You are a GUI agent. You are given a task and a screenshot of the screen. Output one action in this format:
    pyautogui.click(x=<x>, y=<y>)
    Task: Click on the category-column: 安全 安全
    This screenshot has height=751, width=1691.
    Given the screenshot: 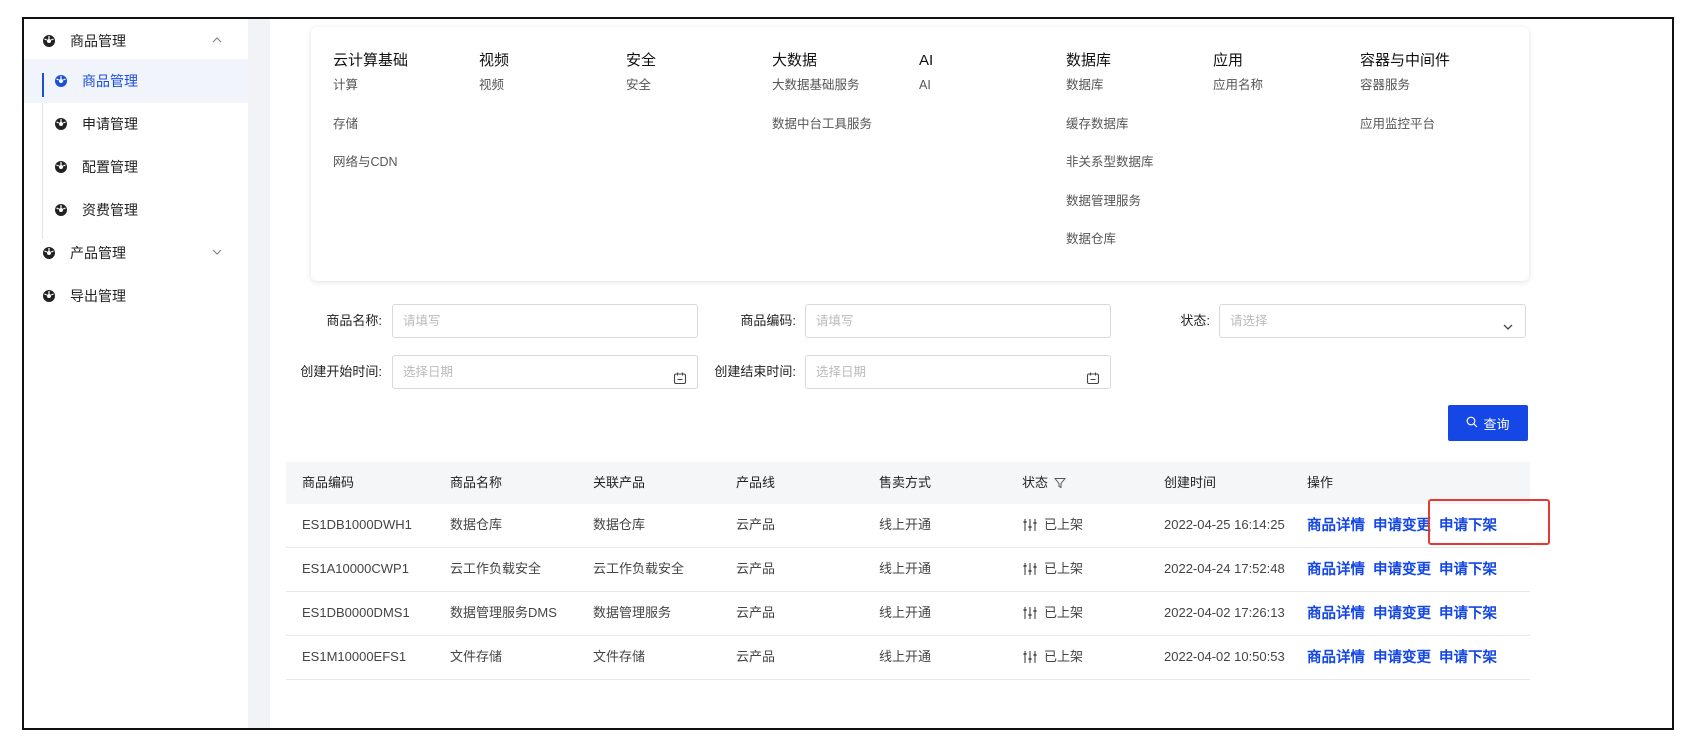 What is the action you would take?
    pyautogui.click(x=641, y=80)
    